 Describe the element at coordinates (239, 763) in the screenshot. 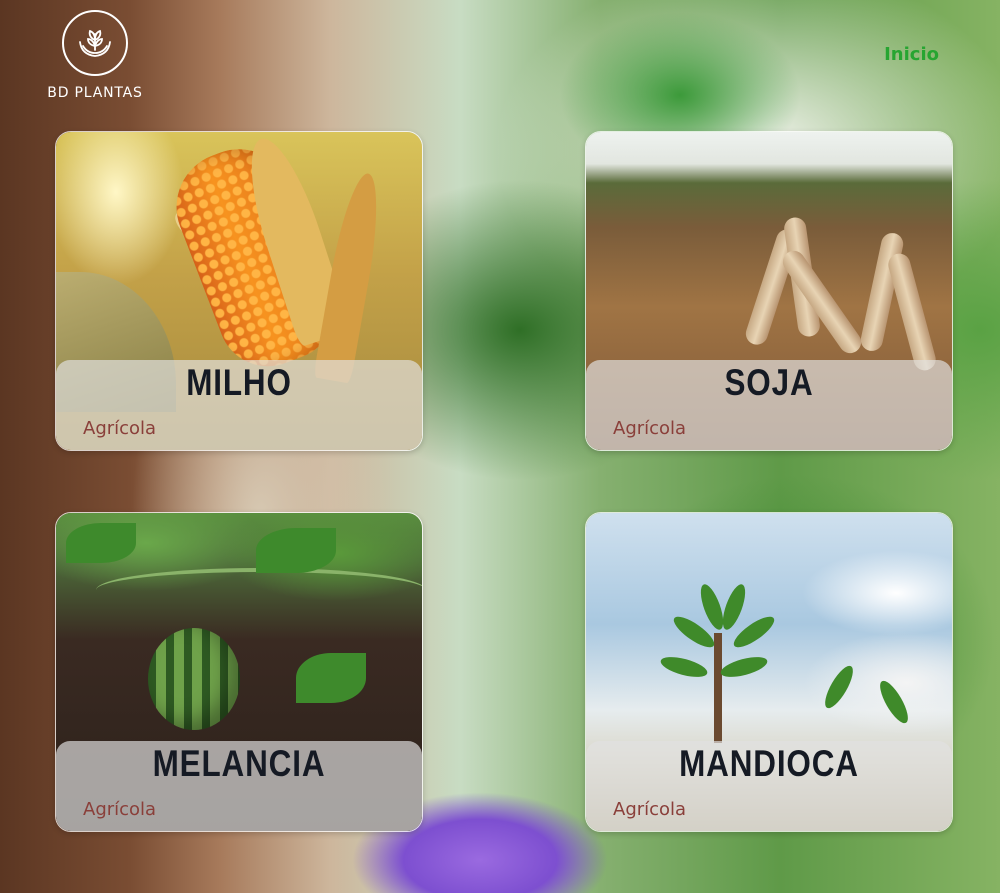

I see `card-title: MELANCIA` at that location.